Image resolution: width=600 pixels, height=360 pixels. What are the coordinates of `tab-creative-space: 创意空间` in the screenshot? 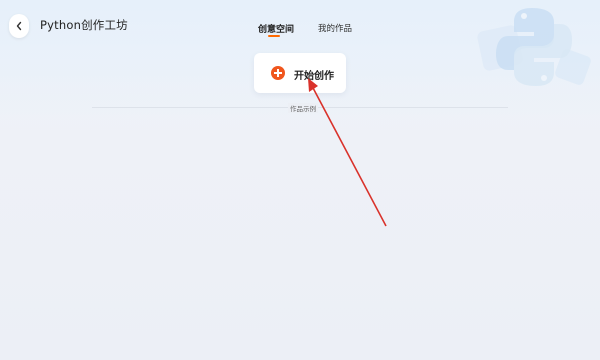 It's located at (276, 28).